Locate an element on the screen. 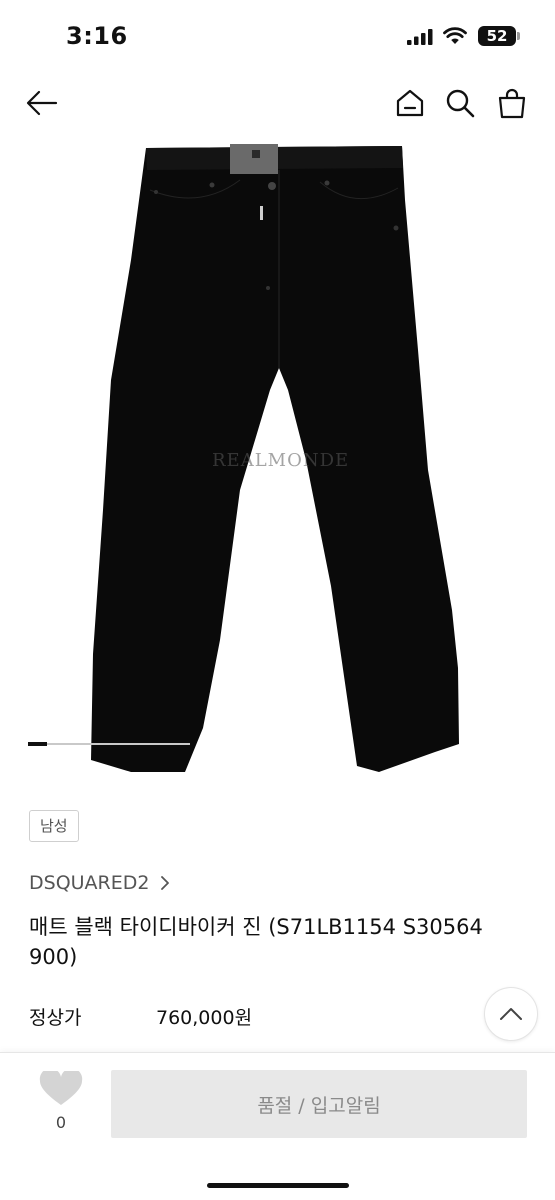 This screenshot has width=555, height=1200. chevron-up-icon is located at coordinates (511, 1014).